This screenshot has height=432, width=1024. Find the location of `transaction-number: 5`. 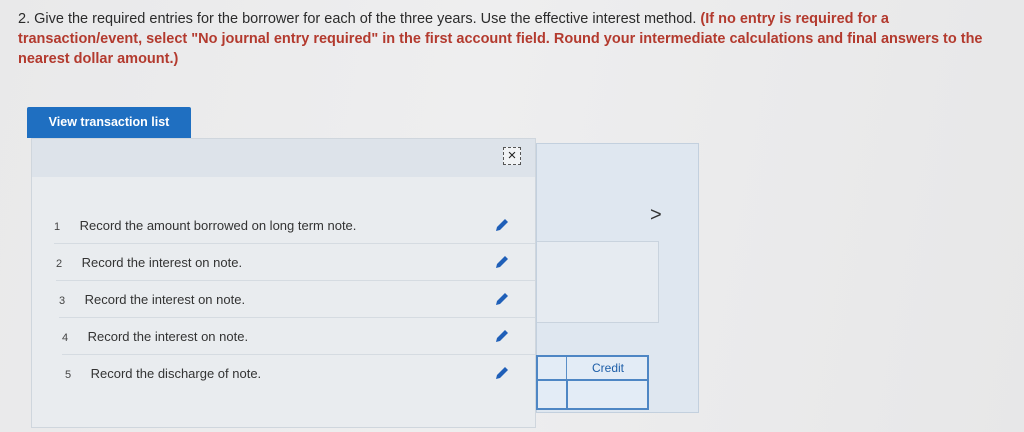

transaction-number: 5 is located at coordinates (68, 375).